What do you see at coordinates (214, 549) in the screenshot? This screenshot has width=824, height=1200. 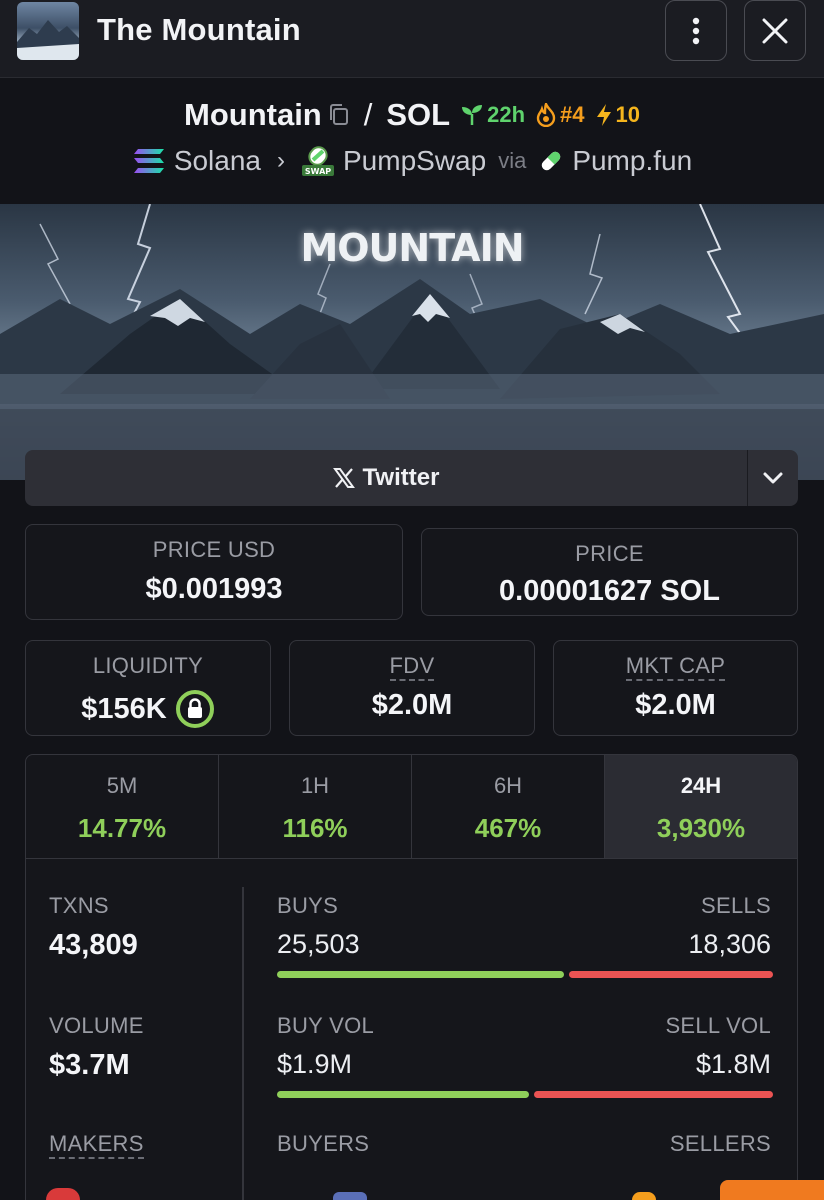 I see `price-usd-label: PRICE USD` at bounding box center [214, 549].